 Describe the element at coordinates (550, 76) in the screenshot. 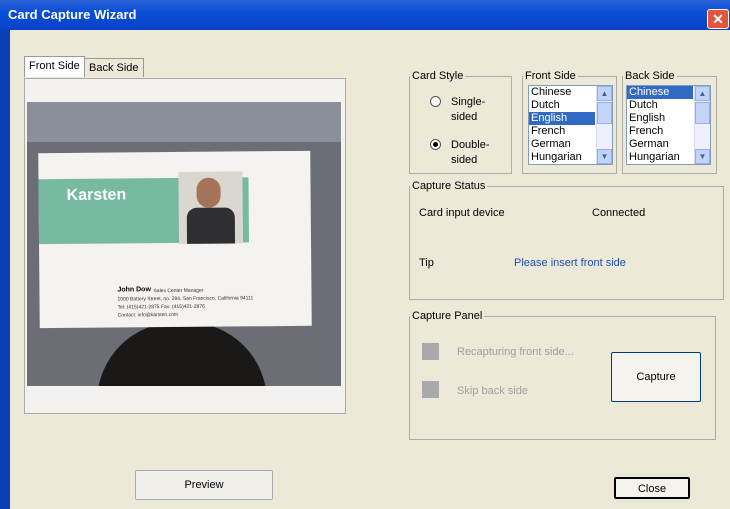

I see `front-side-legend: Front Side` at that location.